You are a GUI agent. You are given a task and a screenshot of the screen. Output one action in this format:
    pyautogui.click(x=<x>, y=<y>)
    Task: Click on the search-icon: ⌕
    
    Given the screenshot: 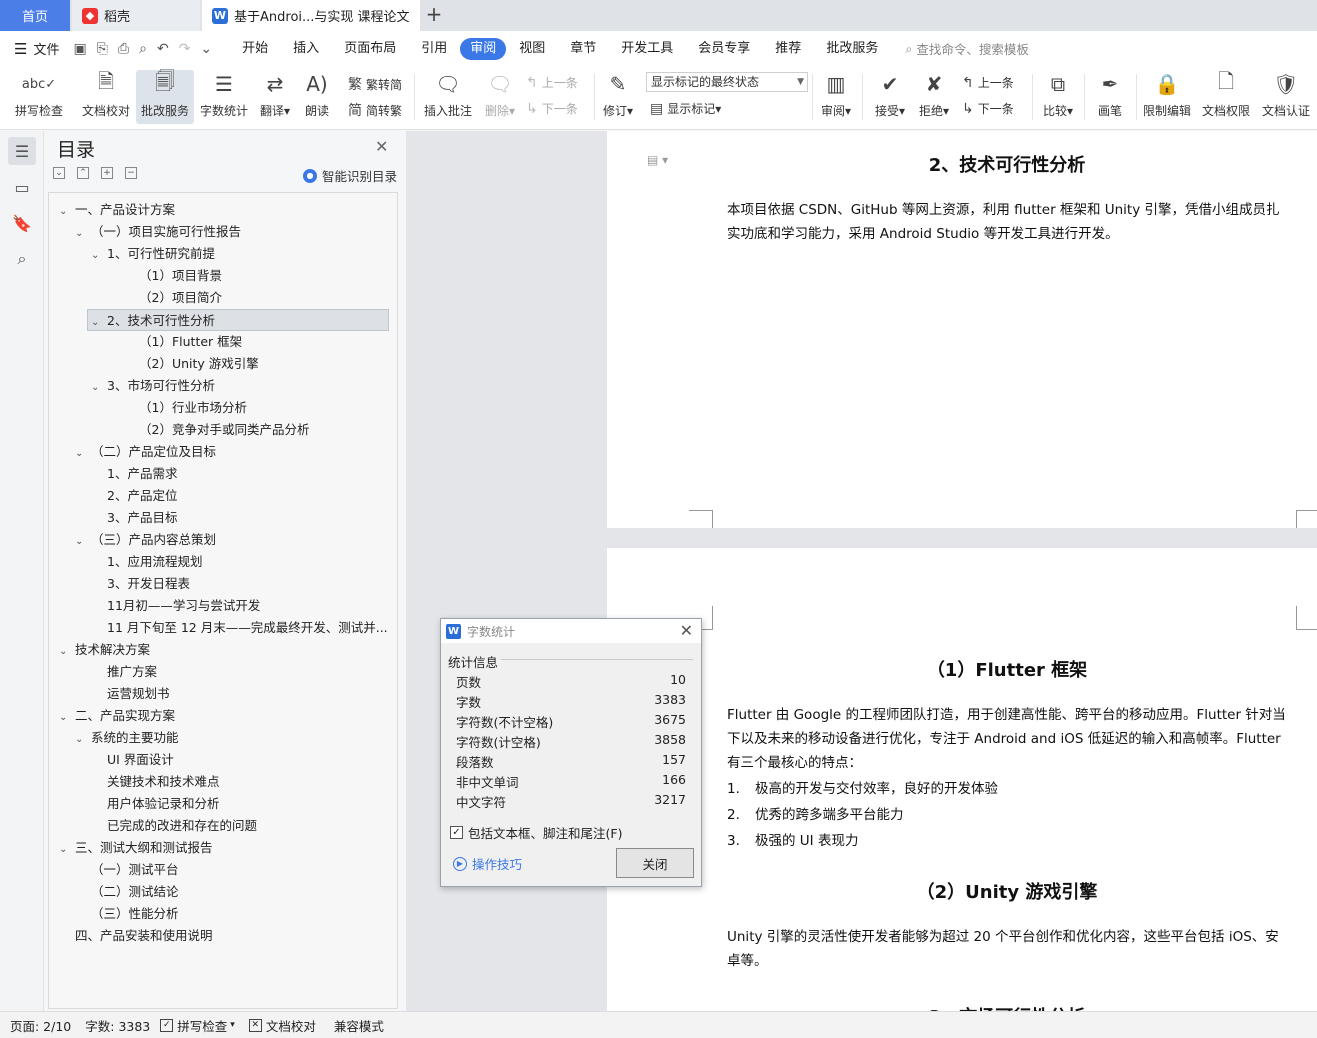 What is the action you would take?
    pyautogui.click(x=22, y=259)
    